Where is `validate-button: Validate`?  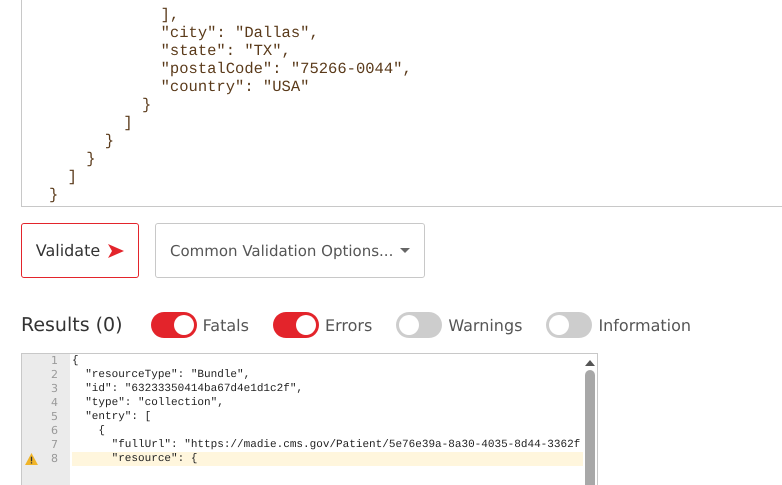
validate-button: Validate is located at coordinates (80, 250).